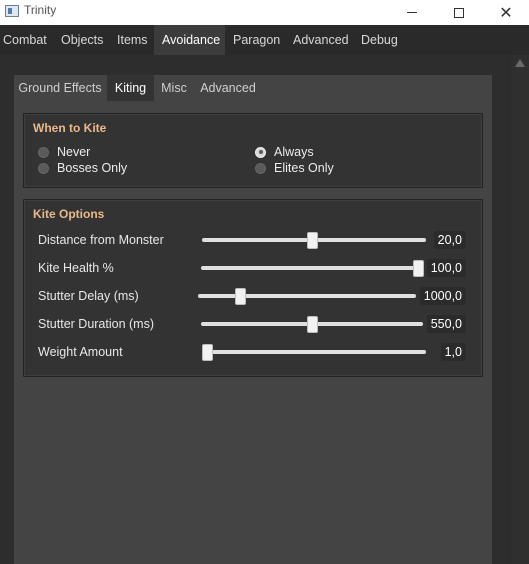 This screenshot has width=529, height=564. I want to click on minimize-button, so click(412, 12).